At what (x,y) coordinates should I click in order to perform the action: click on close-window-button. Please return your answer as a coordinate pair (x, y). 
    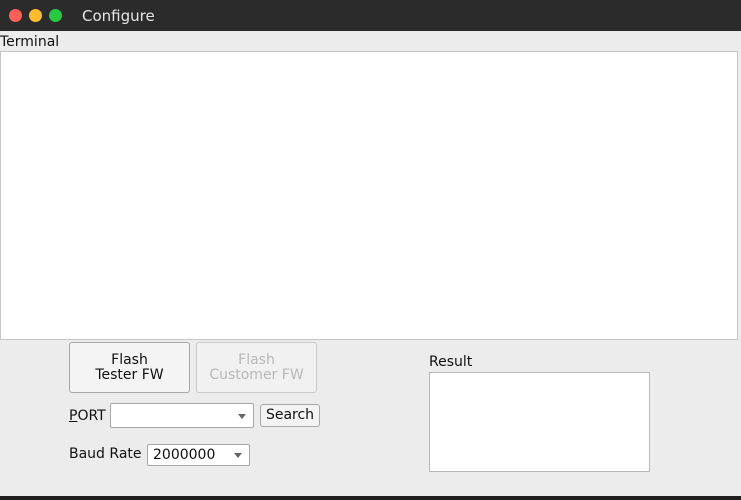
    Looking at the image, I should click on (15, 15).